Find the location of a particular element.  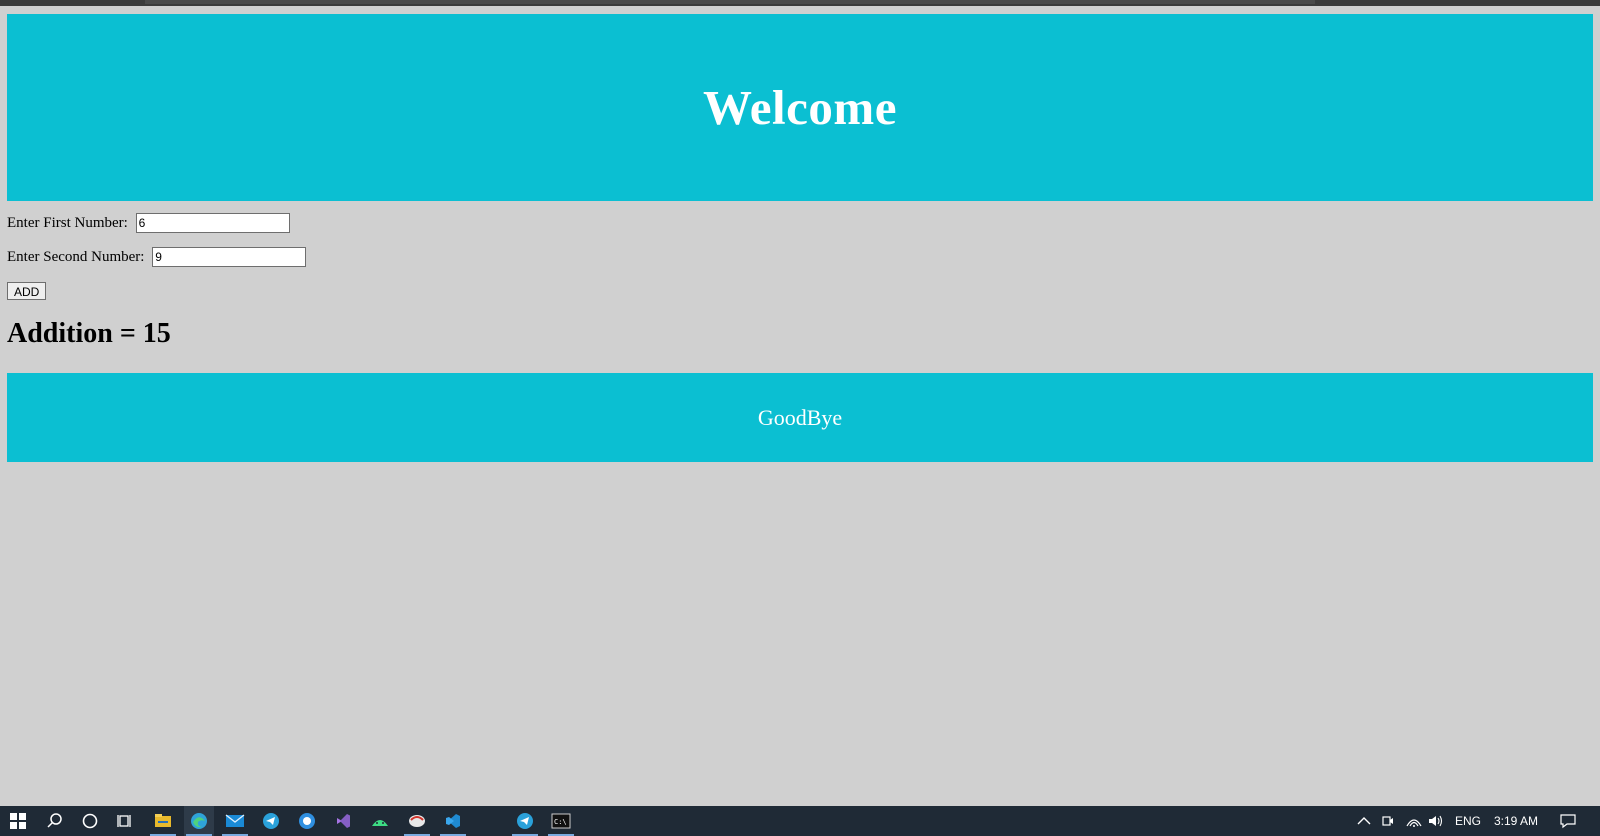

app-icon is located at coordinates (417, 821).